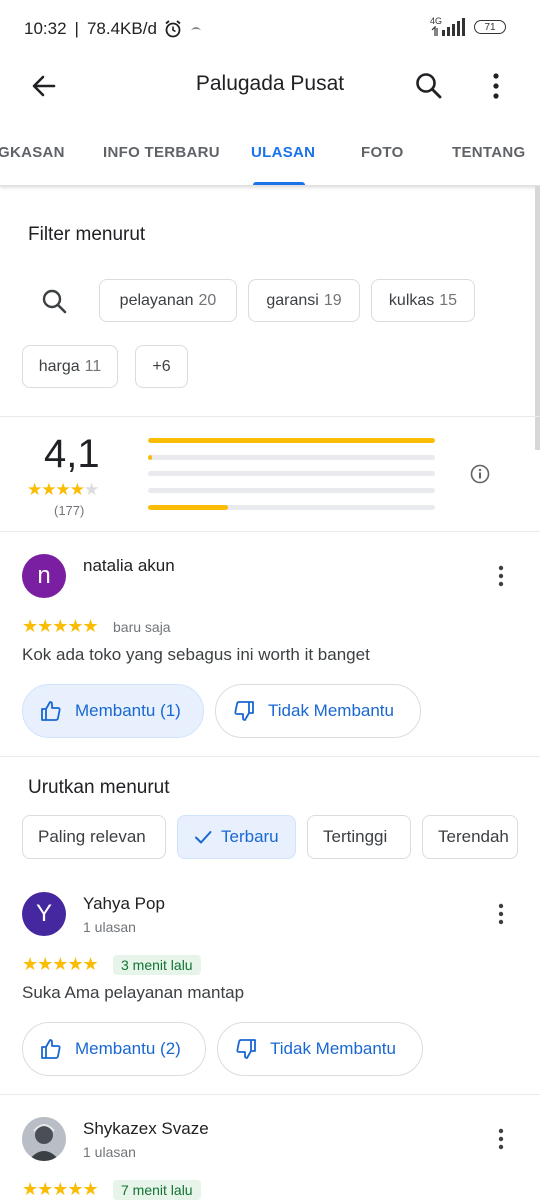  Describe the element at coordinates (382, 152) in the screenshot. I see `tab-foto: FOTO` at that location.